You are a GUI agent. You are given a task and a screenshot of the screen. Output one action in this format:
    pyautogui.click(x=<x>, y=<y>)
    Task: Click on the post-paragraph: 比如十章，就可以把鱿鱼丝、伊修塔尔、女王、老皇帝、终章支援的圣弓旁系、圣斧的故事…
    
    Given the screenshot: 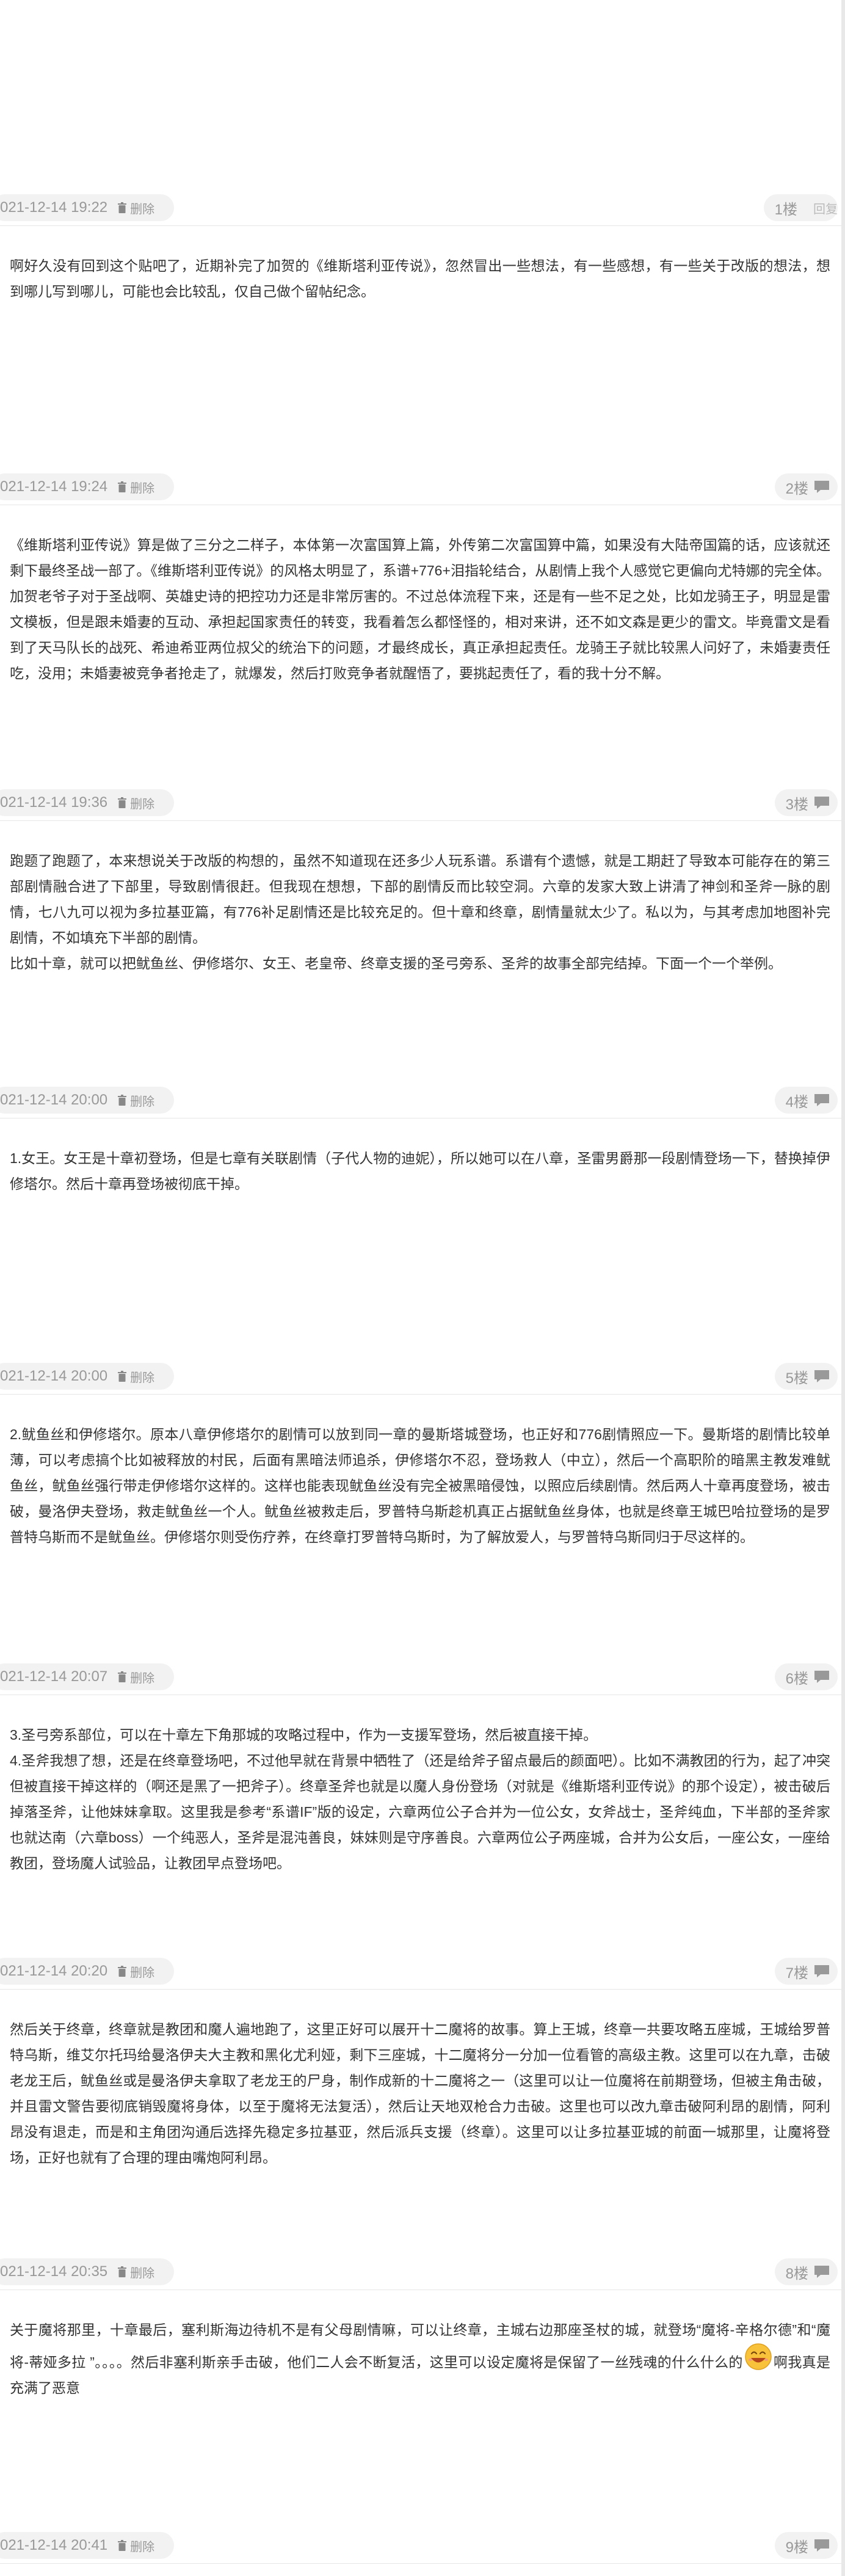 What is the action you would take?
    pyautogui.click(x=396, y=963)
    